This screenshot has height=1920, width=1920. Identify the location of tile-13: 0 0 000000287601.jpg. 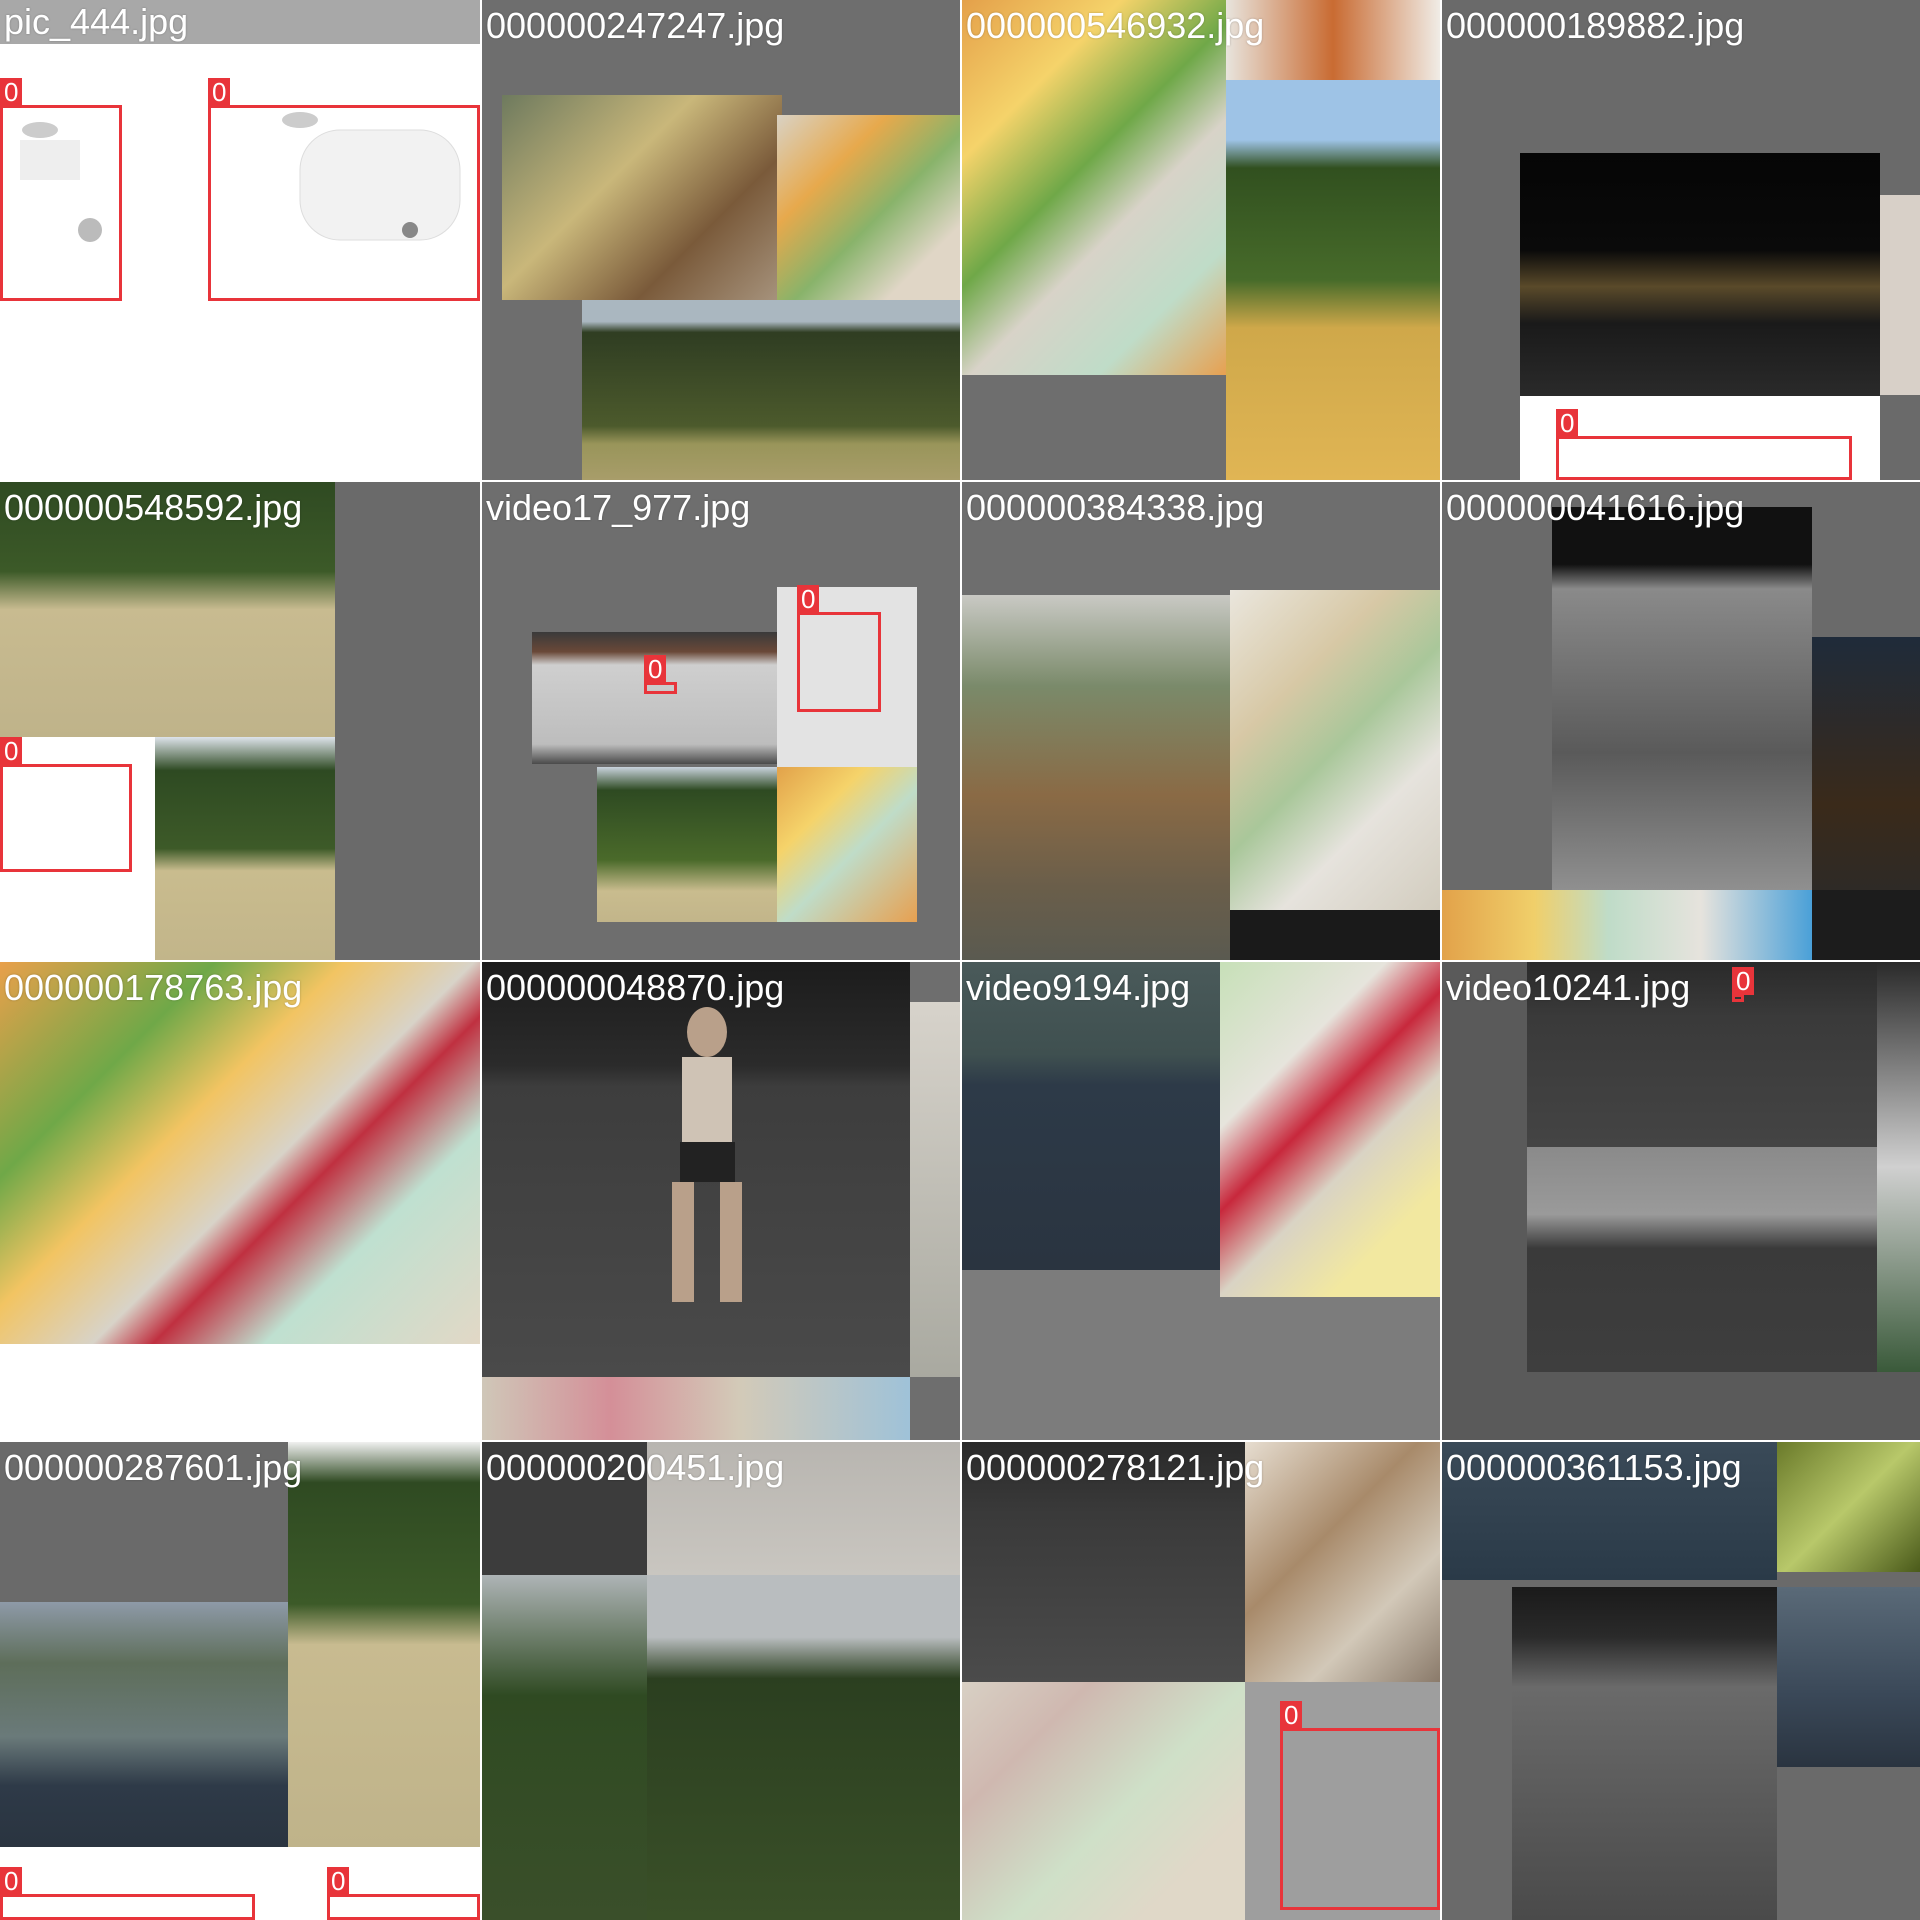
(240, 1681).